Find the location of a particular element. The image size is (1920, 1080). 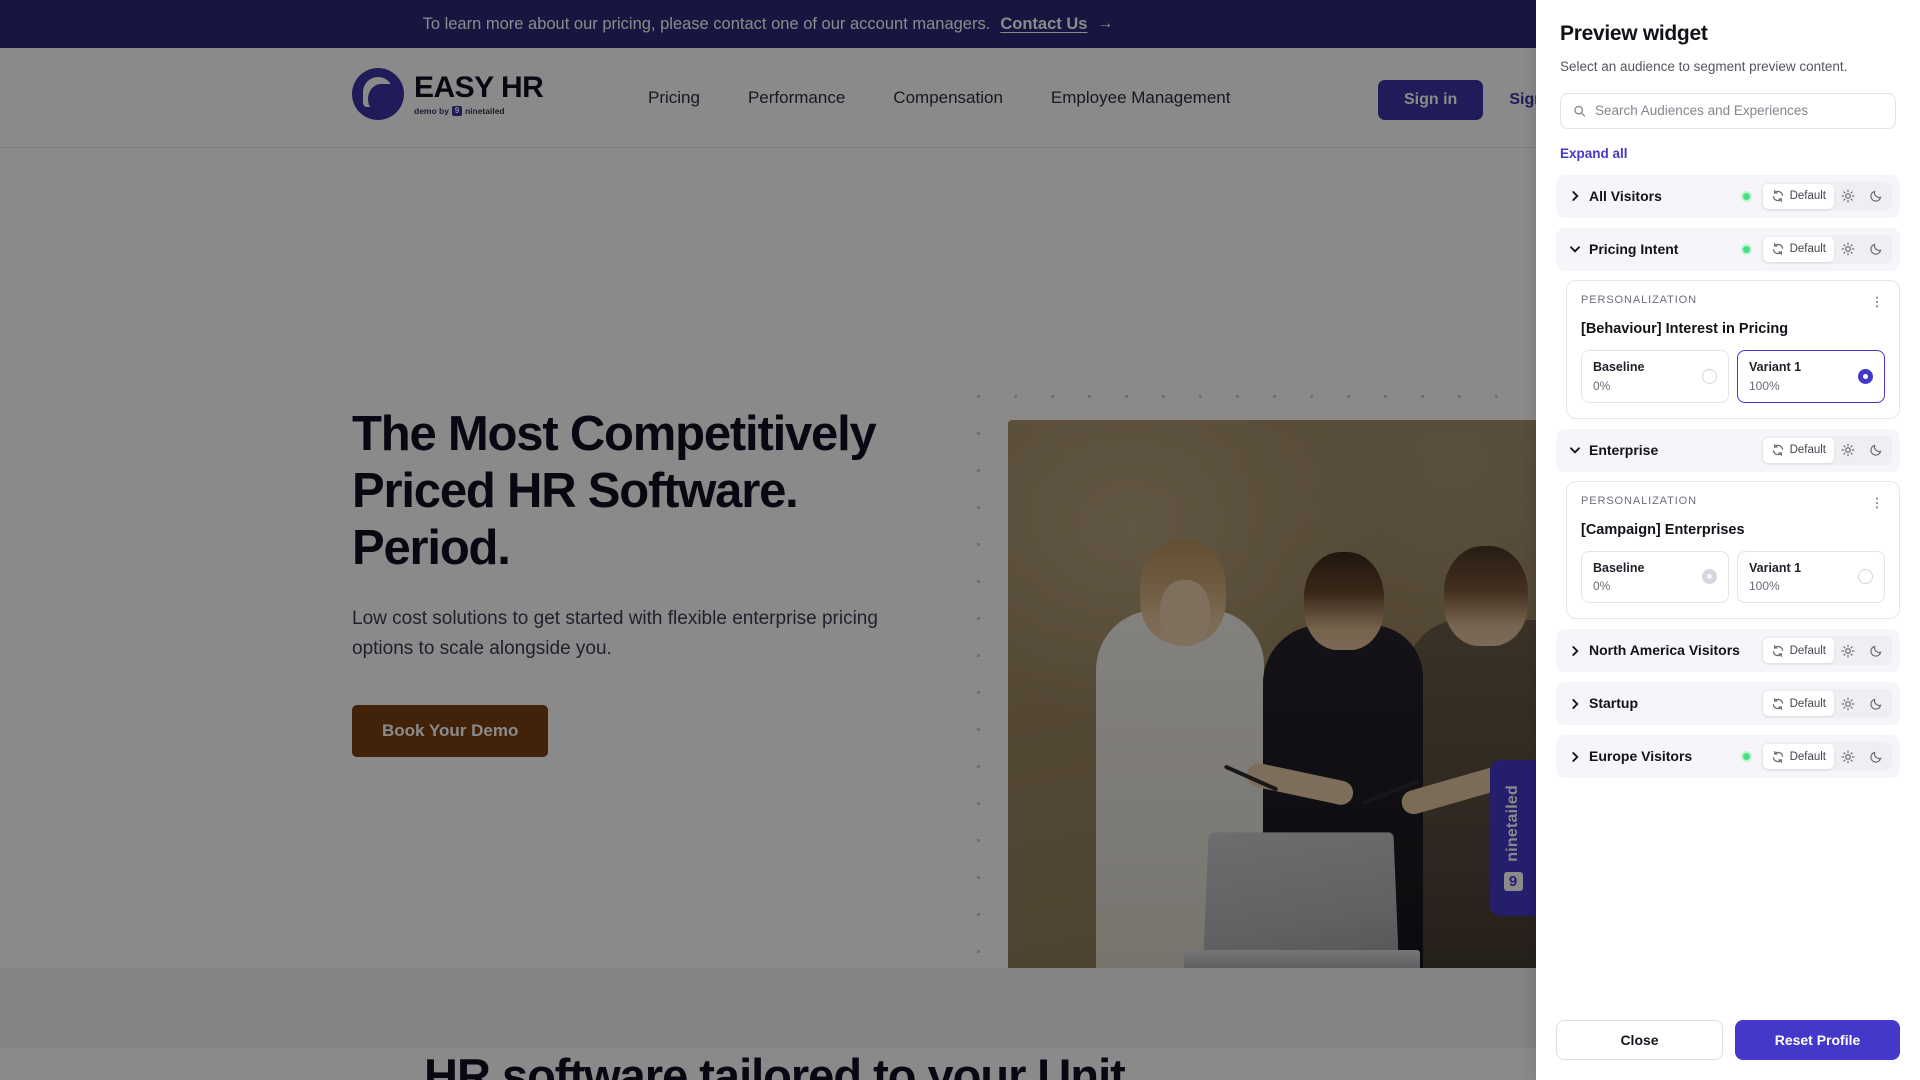

easyhr-logo-icon is located at coordinates (378, 94).